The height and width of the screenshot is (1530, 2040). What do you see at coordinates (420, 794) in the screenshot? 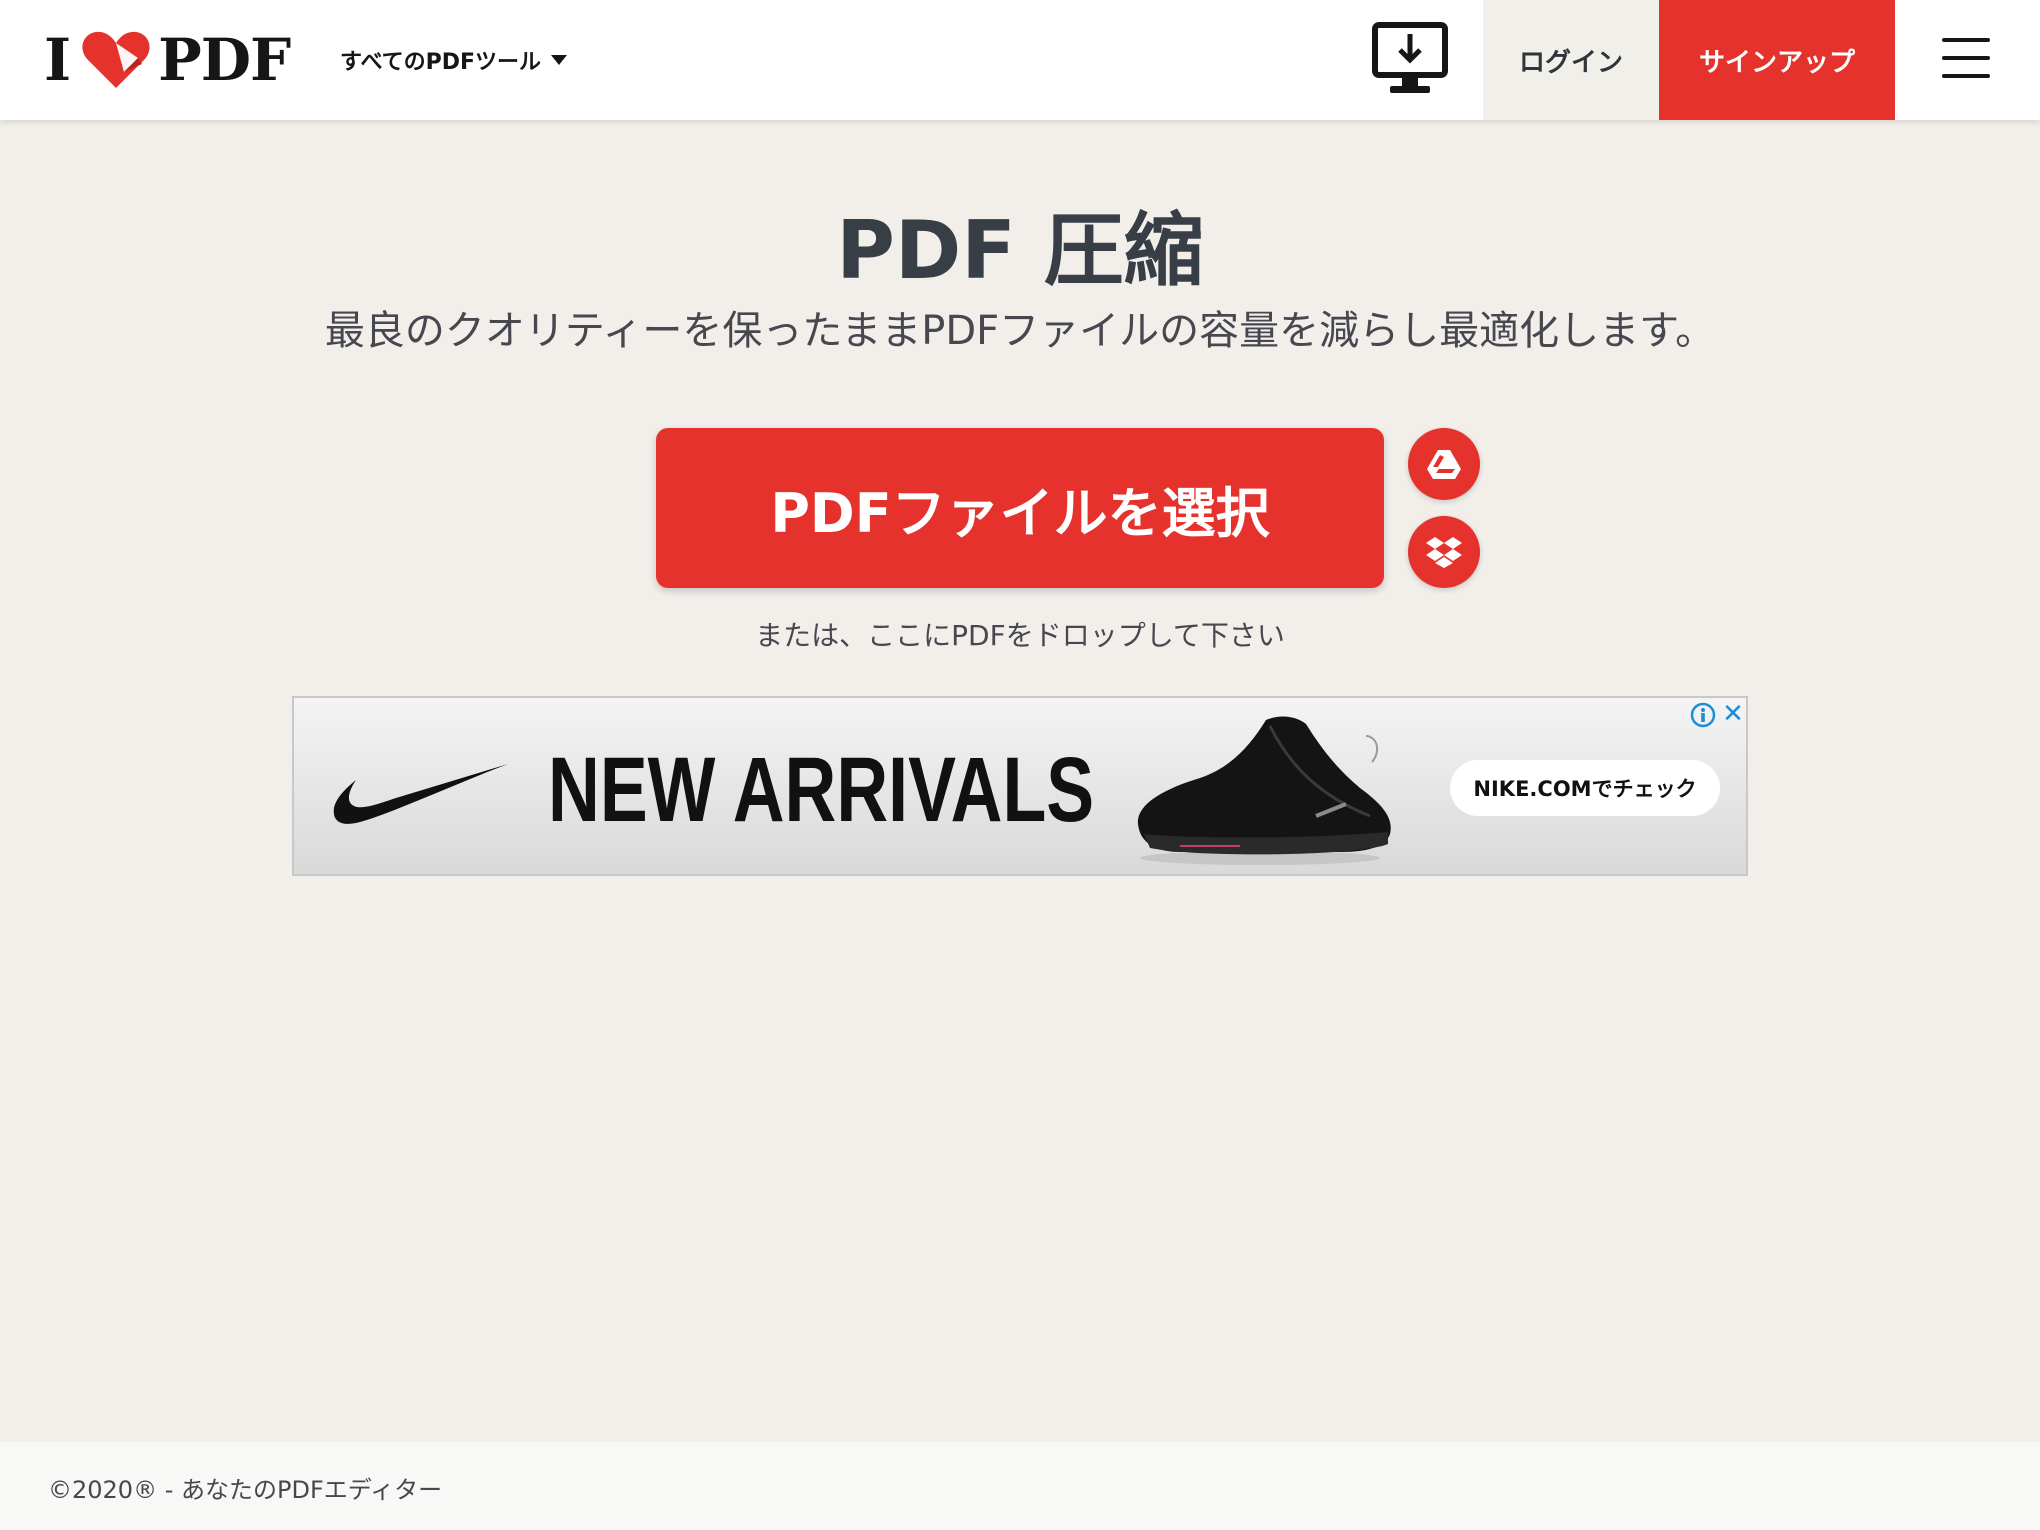
I see `nike-swoosh-icon` at bounding box center [420, 794].